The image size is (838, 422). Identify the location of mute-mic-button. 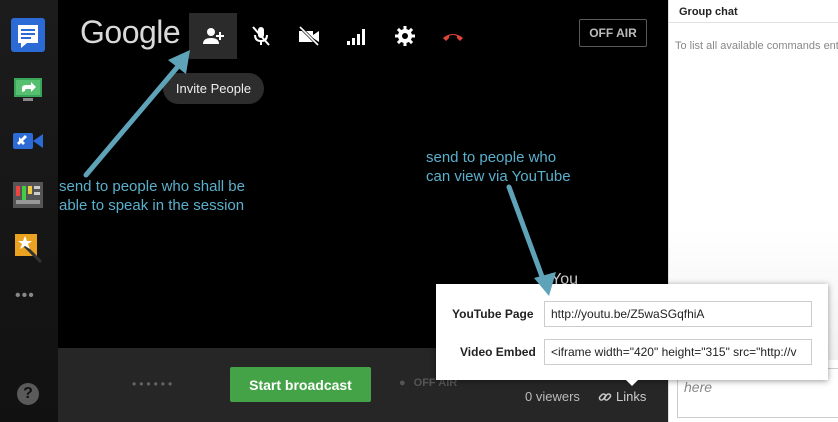
(261, 36).